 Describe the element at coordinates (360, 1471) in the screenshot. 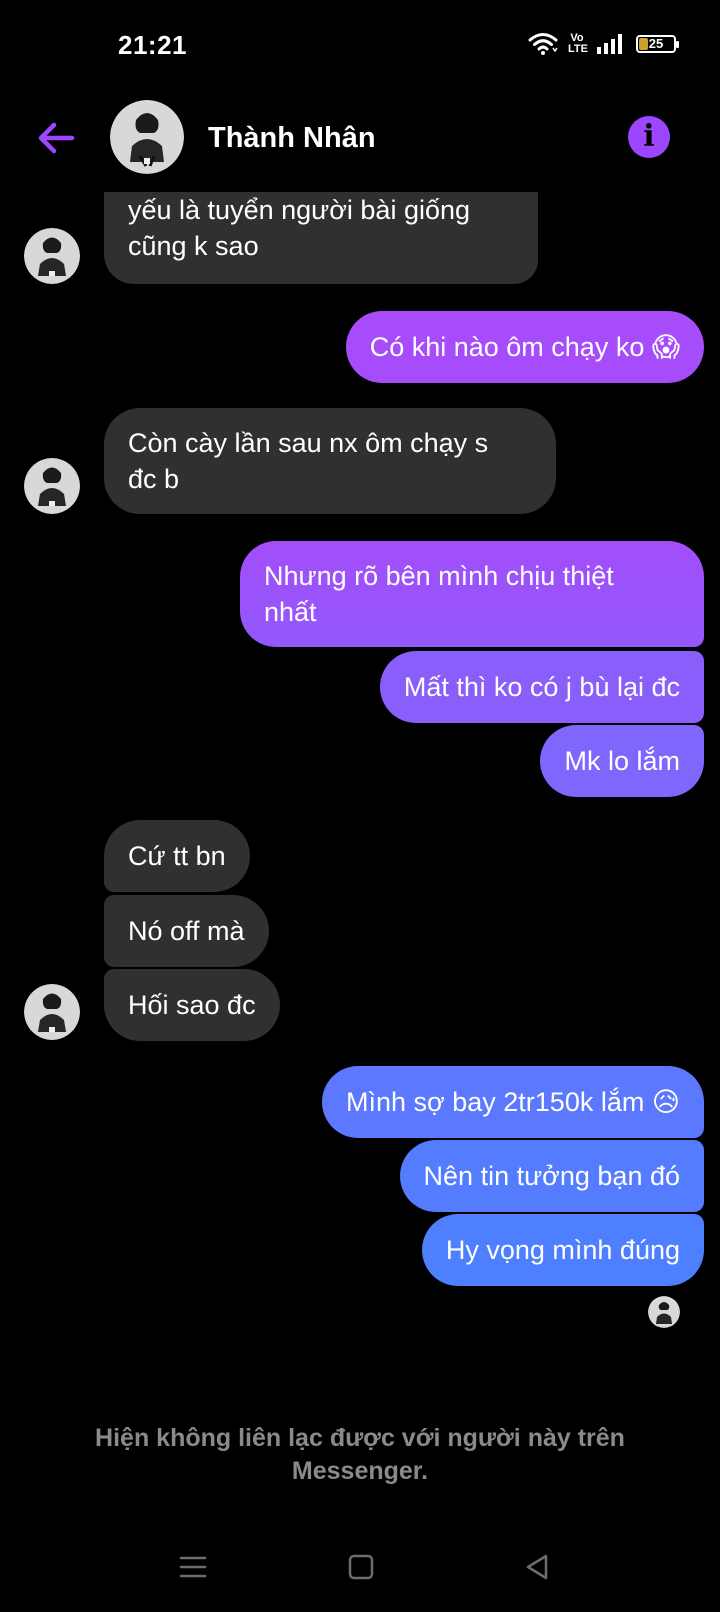

I see `notice-line: Messenger.` at that location.